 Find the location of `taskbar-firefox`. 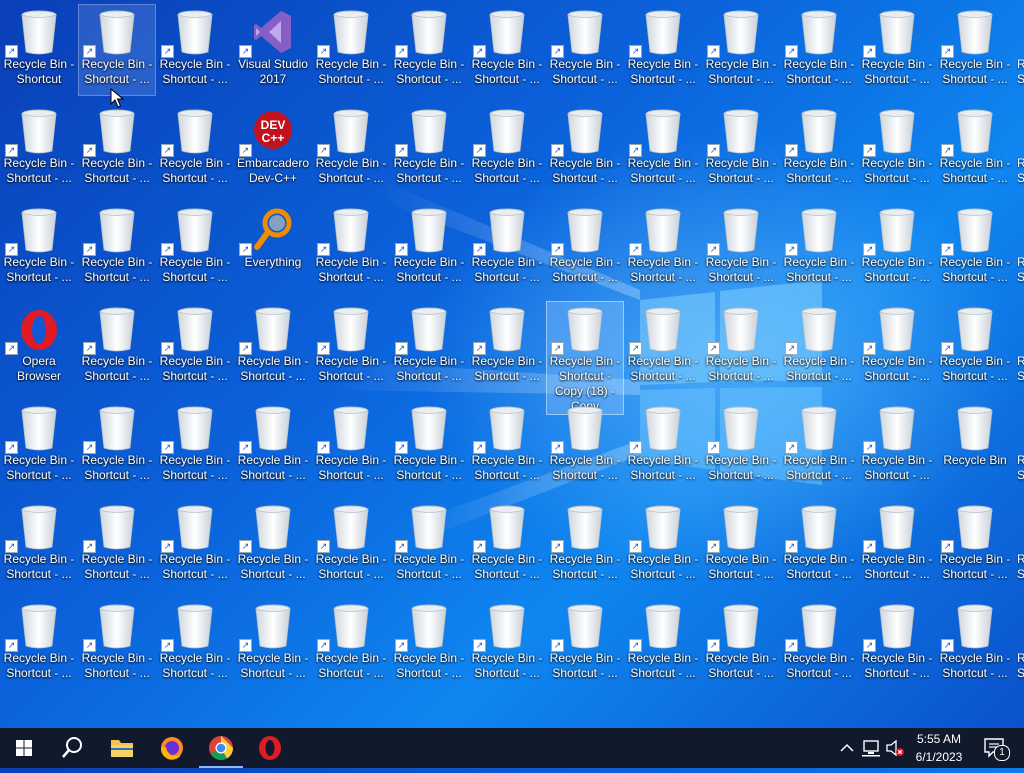

taskbar-firefox is located at coordinates (172, 748).